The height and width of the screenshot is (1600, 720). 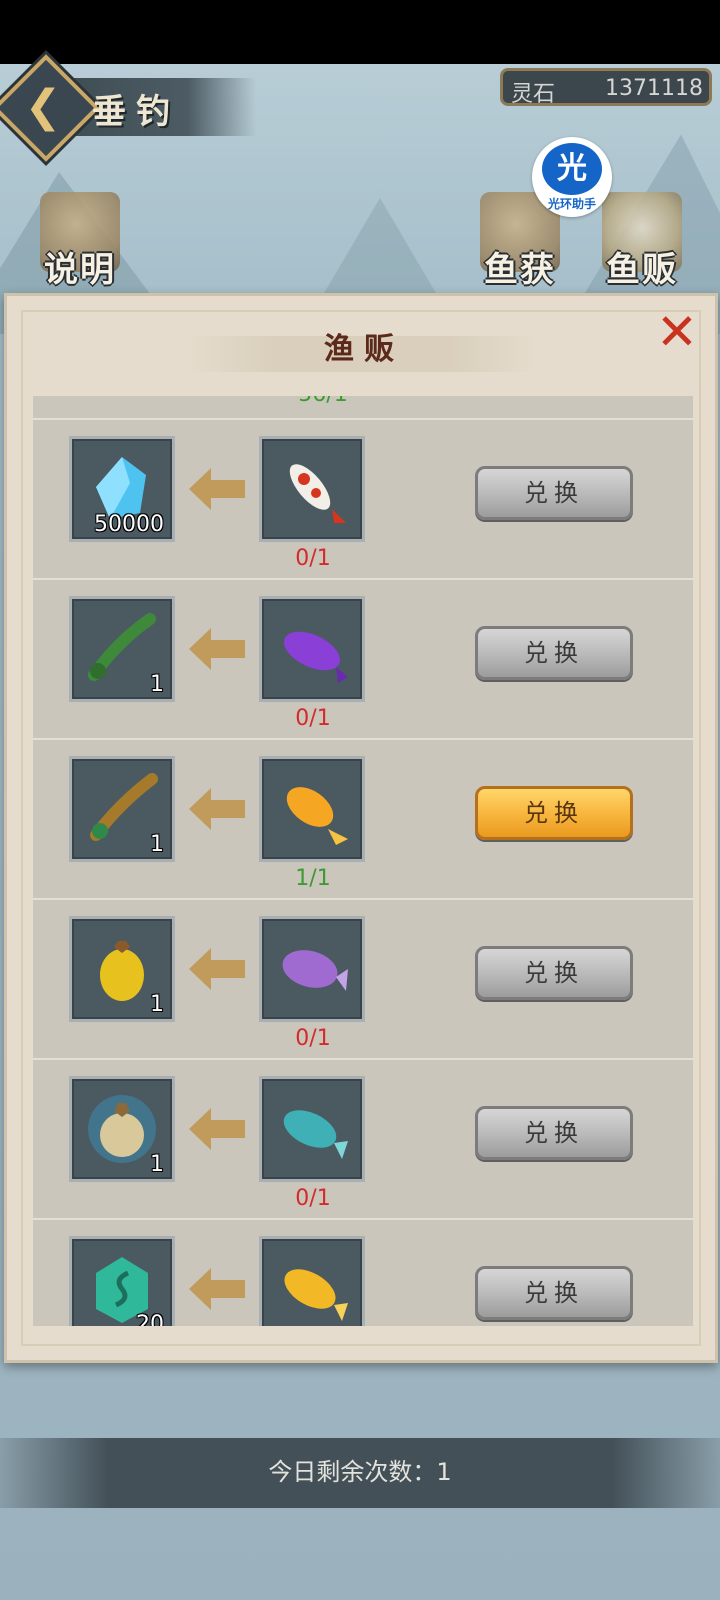 I want to click on currency-display: 灵石 1371118, so click(x=606, y=87).